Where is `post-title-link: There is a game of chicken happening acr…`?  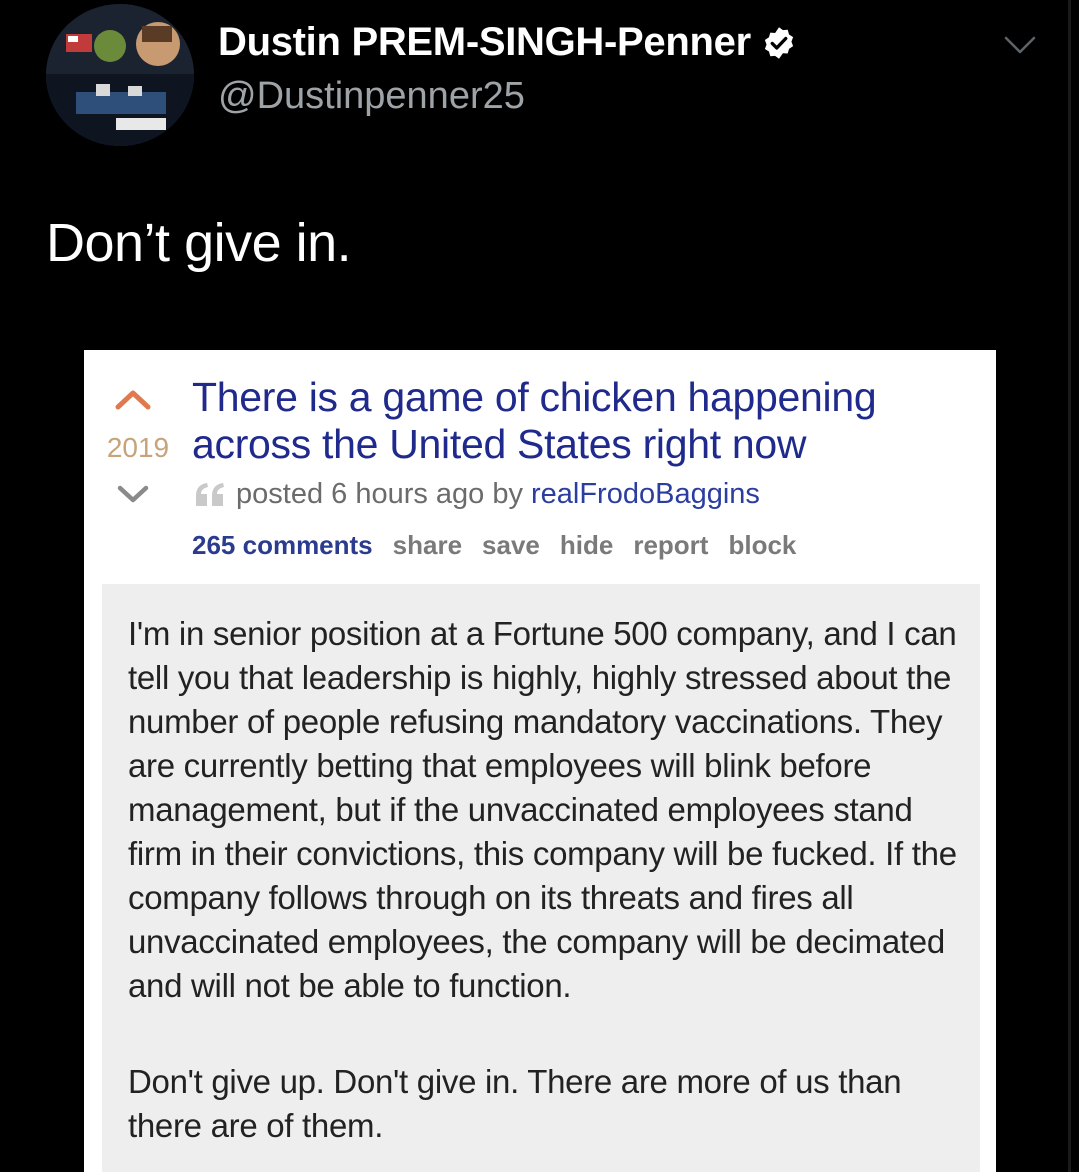
post-title-link: There is a game of chicken happening acr… is located at coordinates (587, 421).